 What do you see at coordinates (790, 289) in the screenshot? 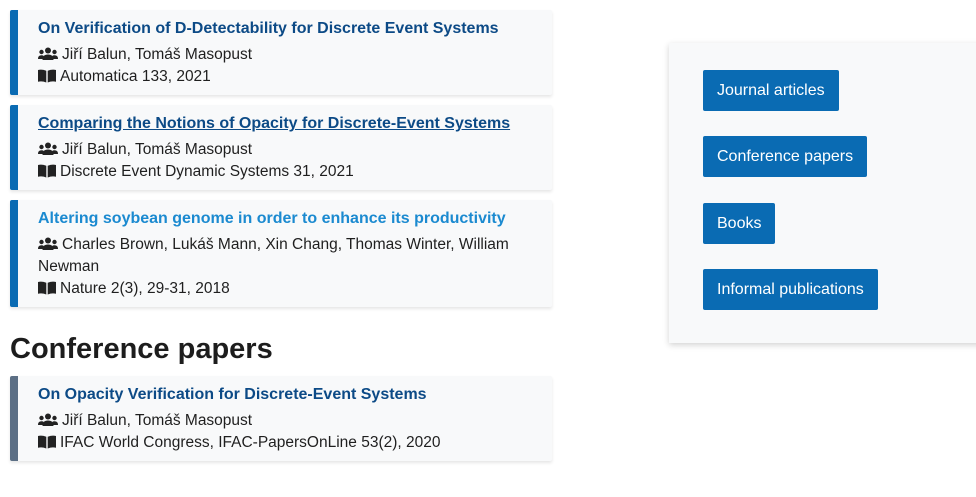
I see `informal-publications-button: Informal publications` at bounding box center [790, 289].